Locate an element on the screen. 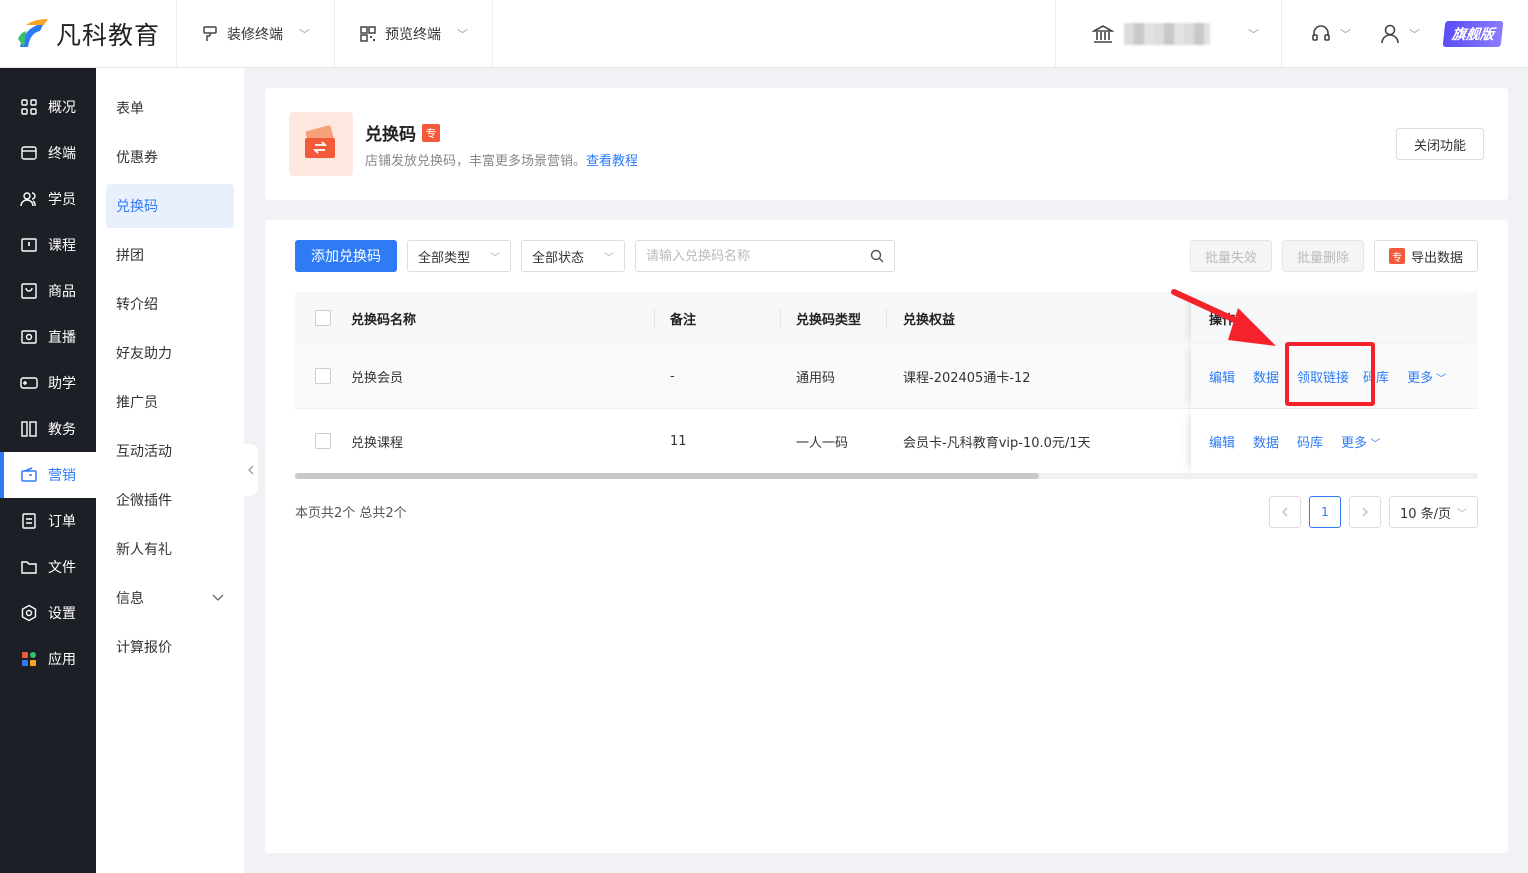  brand-name: 凡科教育 is located at coordinates (108, 35).